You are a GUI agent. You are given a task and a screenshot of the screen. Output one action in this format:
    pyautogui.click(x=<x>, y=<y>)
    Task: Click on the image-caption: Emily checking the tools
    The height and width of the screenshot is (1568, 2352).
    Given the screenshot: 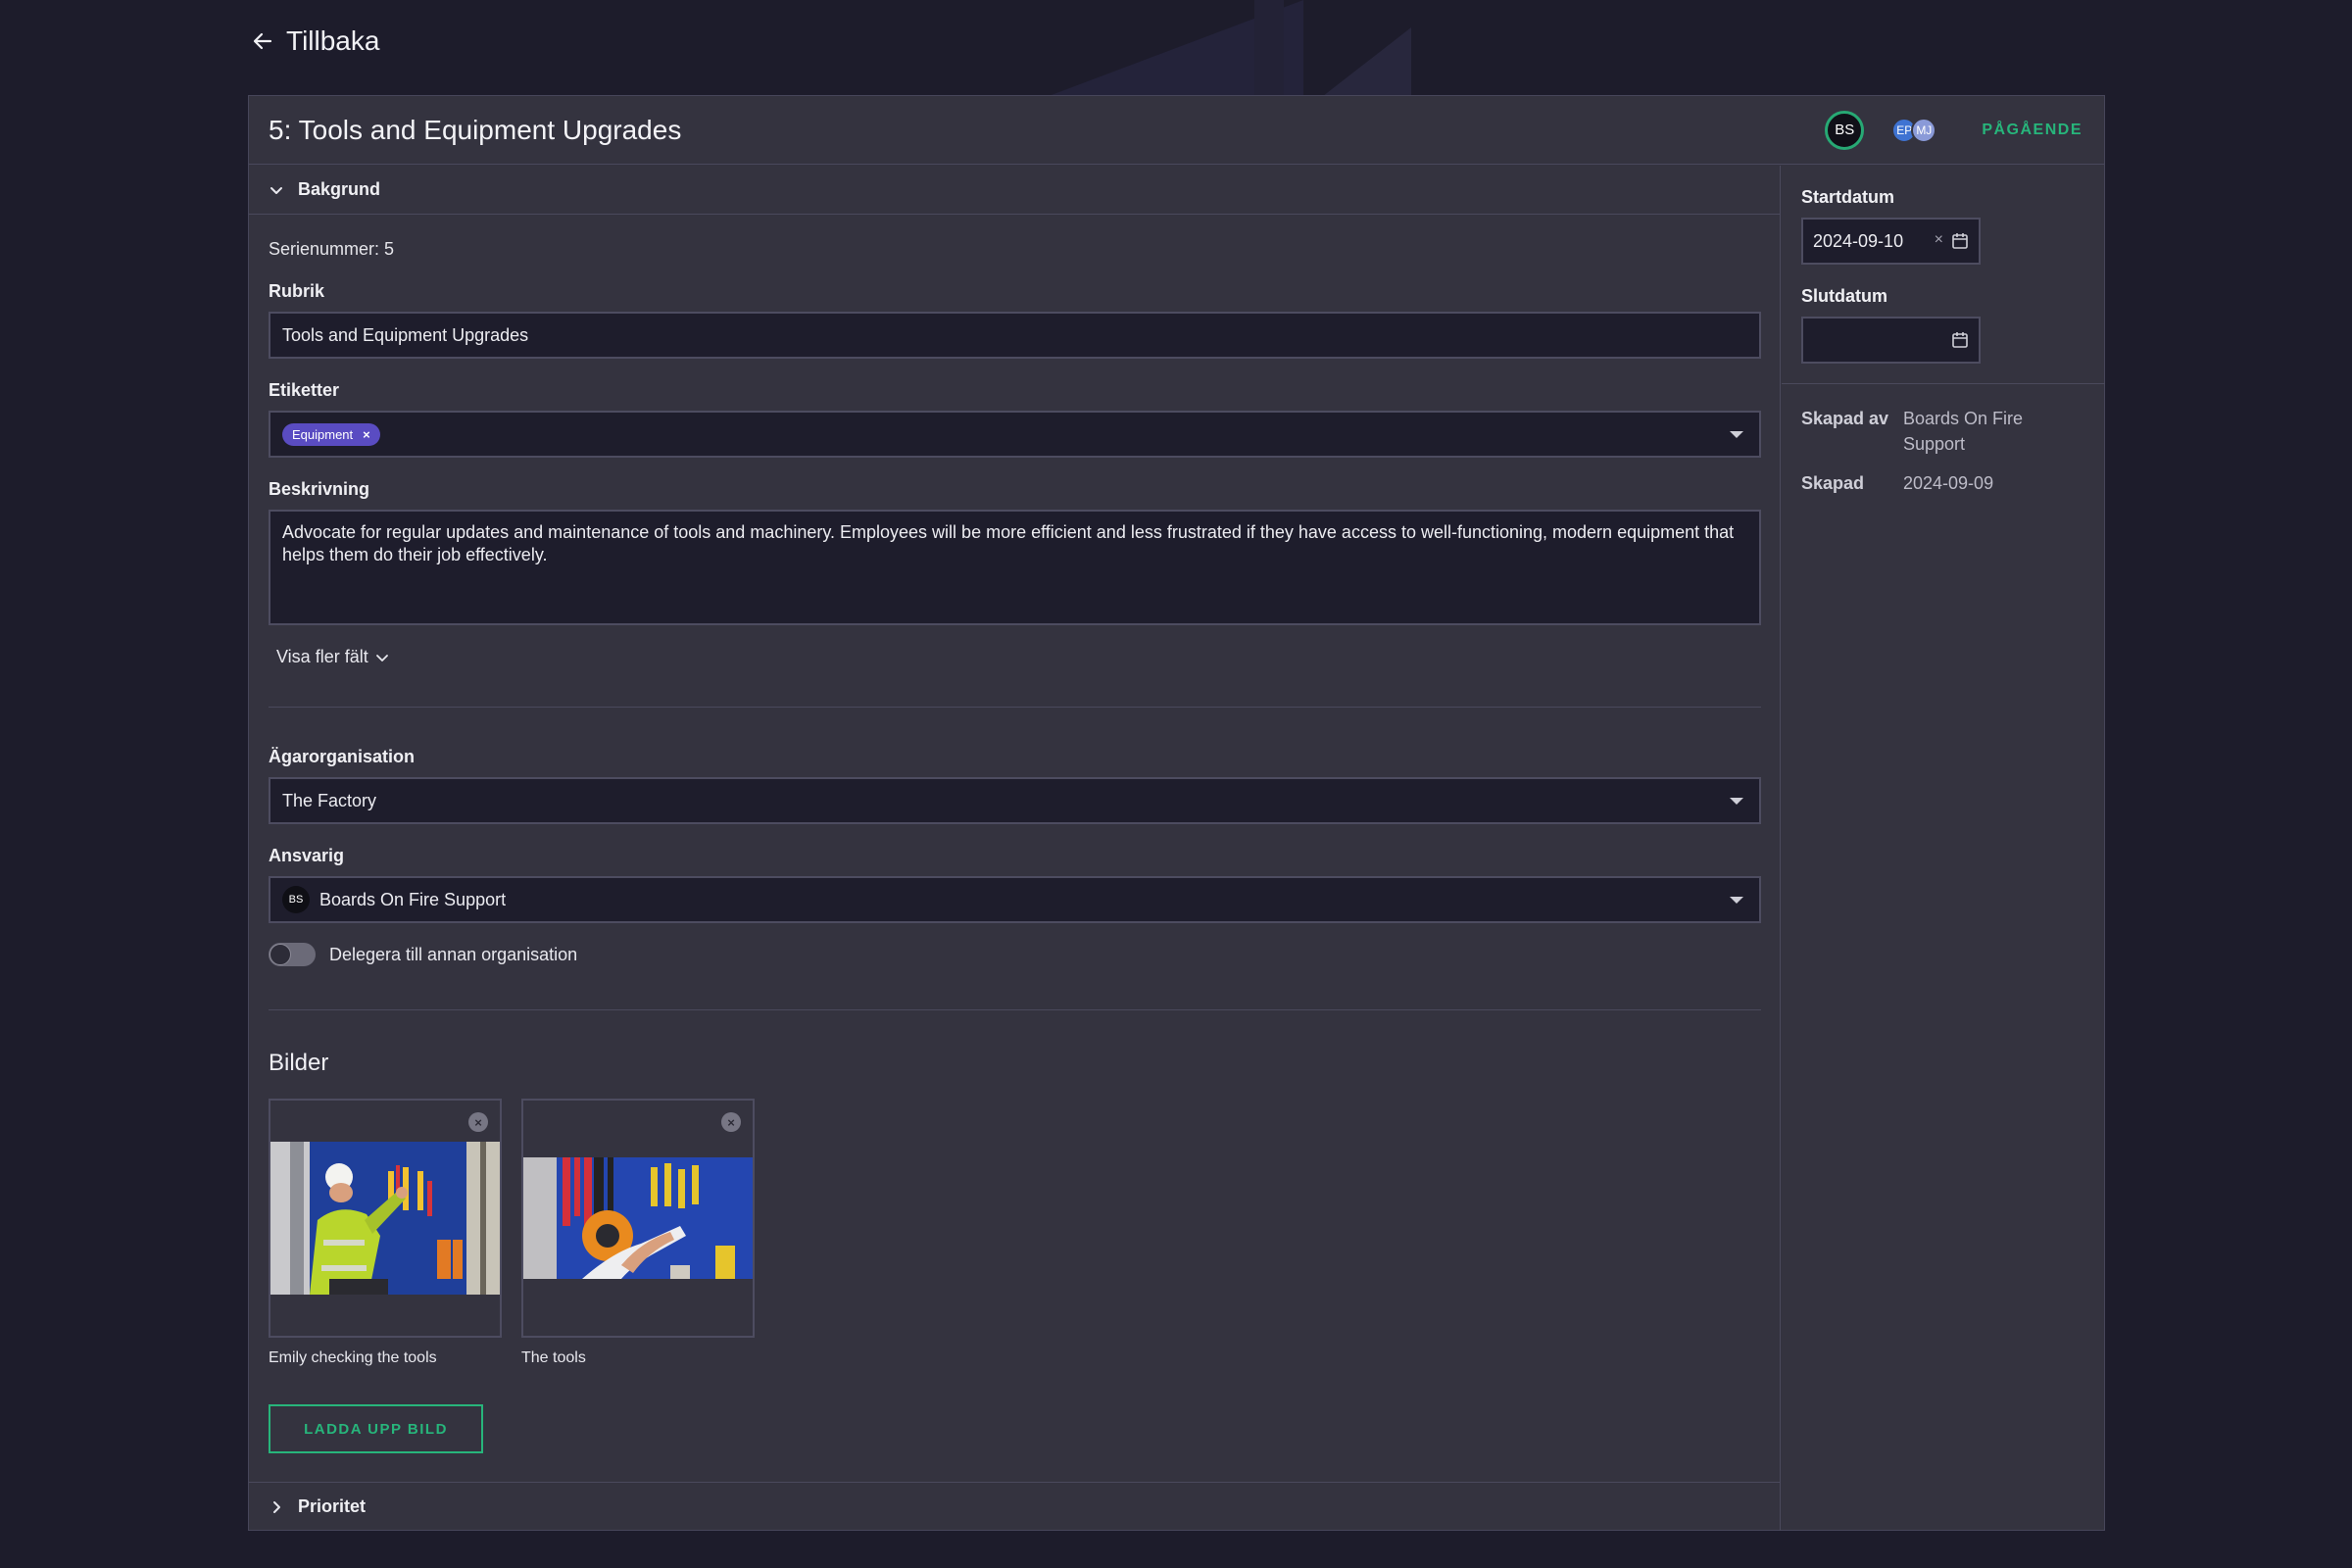 What is the action you would take?
    pyautogui.click(x=353, y=1357)
    